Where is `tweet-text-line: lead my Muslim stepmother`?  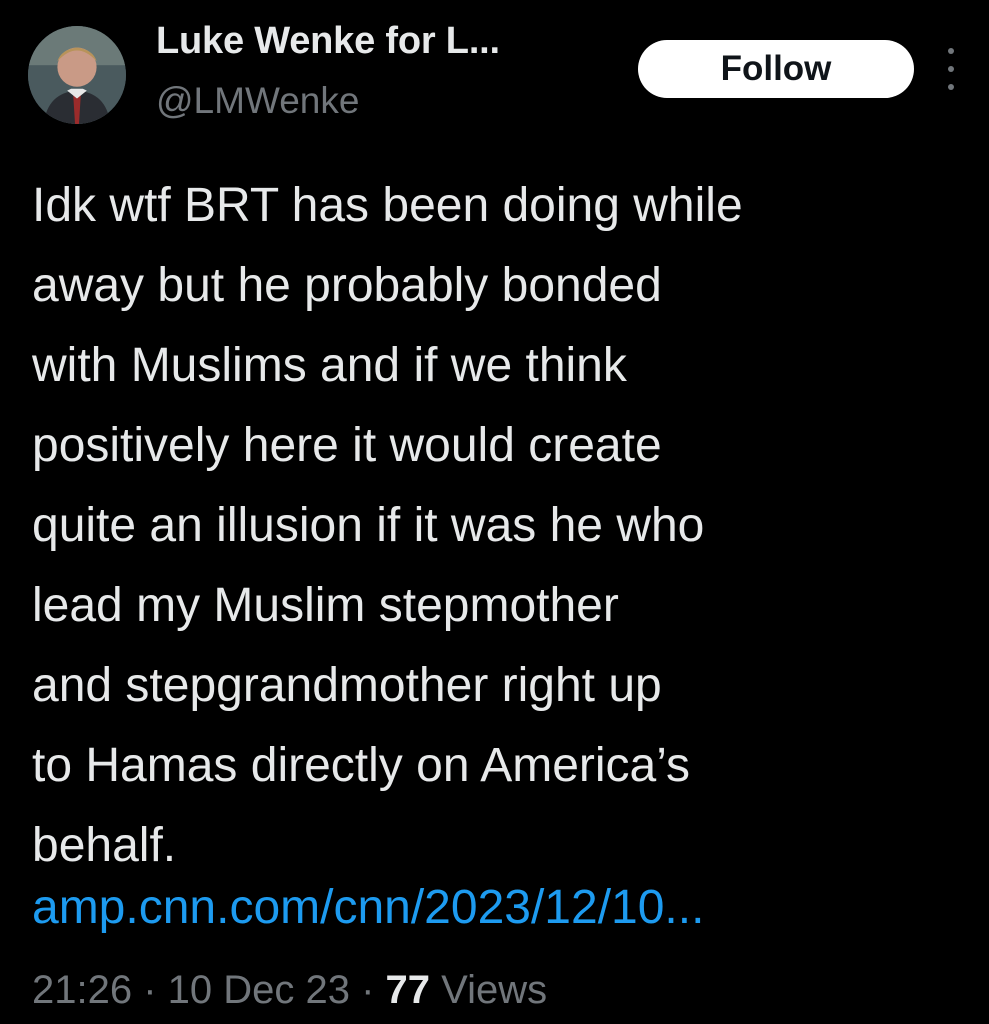
tweet-text-line: lead my Muslim stepmother is located at coordinates (325, 605).